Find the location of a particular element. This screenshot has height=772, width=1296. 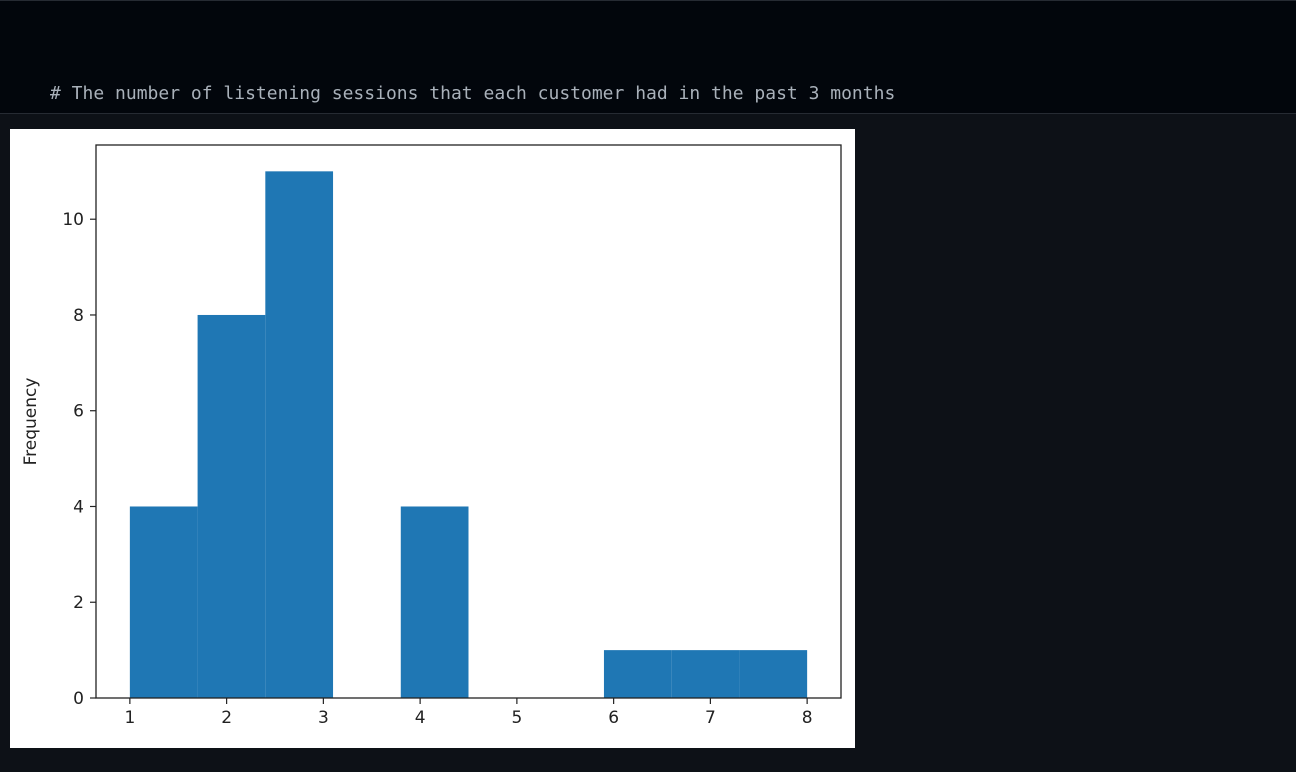

y-tick-label: 8 is located at coordinates (78, 316).